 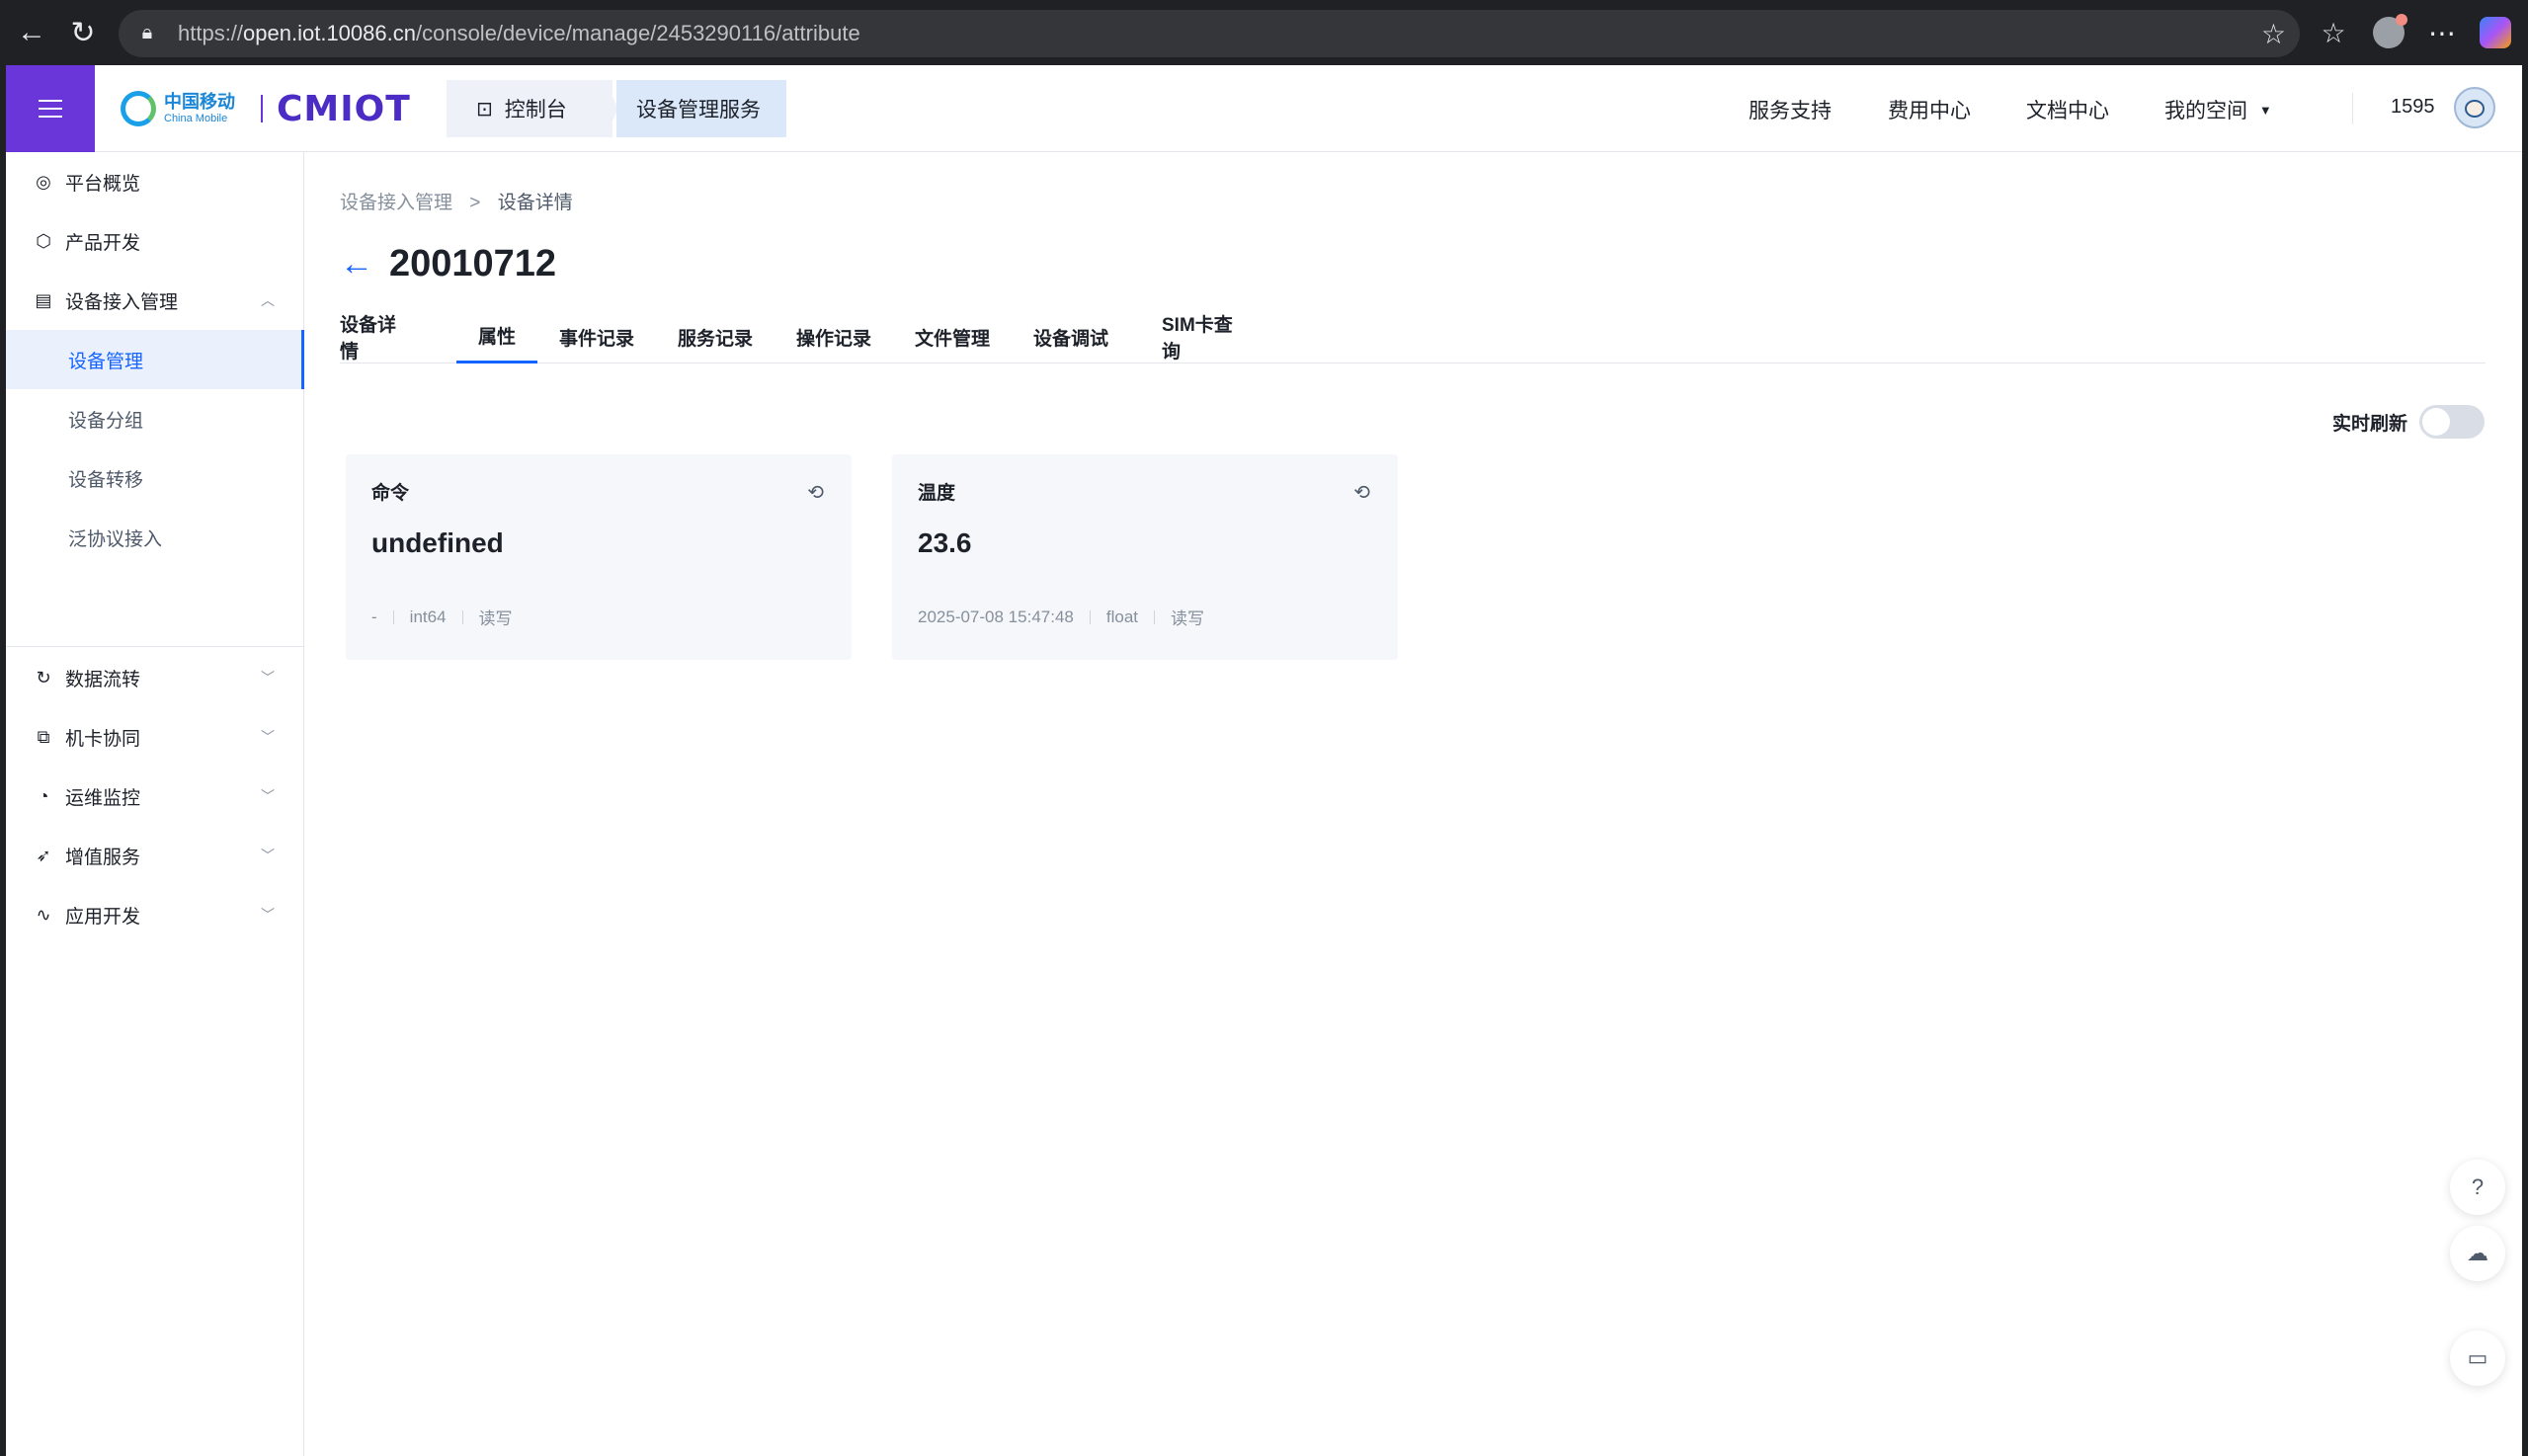 I want to click on url-host: open.iot.10086.cn, so click(x=329, y=33).